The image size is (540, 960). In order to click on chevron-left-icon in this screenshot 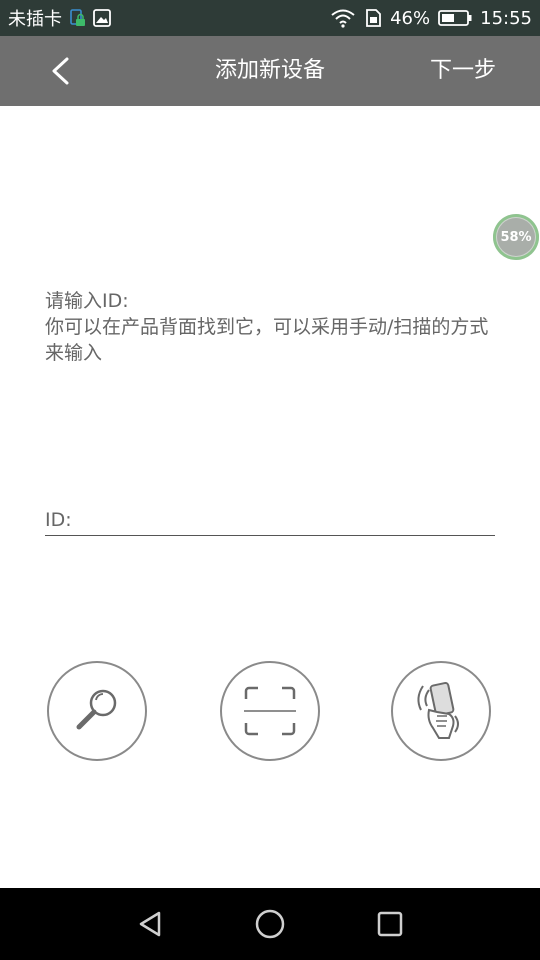, I will do `click(60, 71)`.